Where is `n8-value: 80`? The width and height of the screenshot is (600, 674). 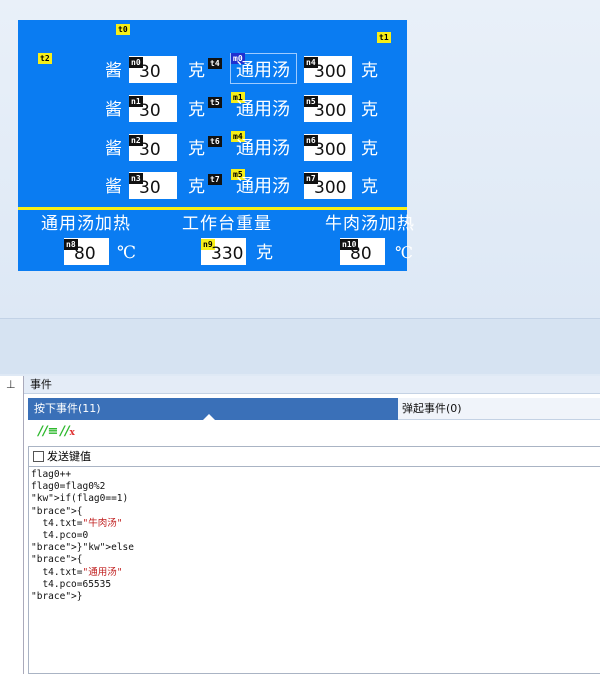
n8-value: 80 is located at coordinates (85, 254).